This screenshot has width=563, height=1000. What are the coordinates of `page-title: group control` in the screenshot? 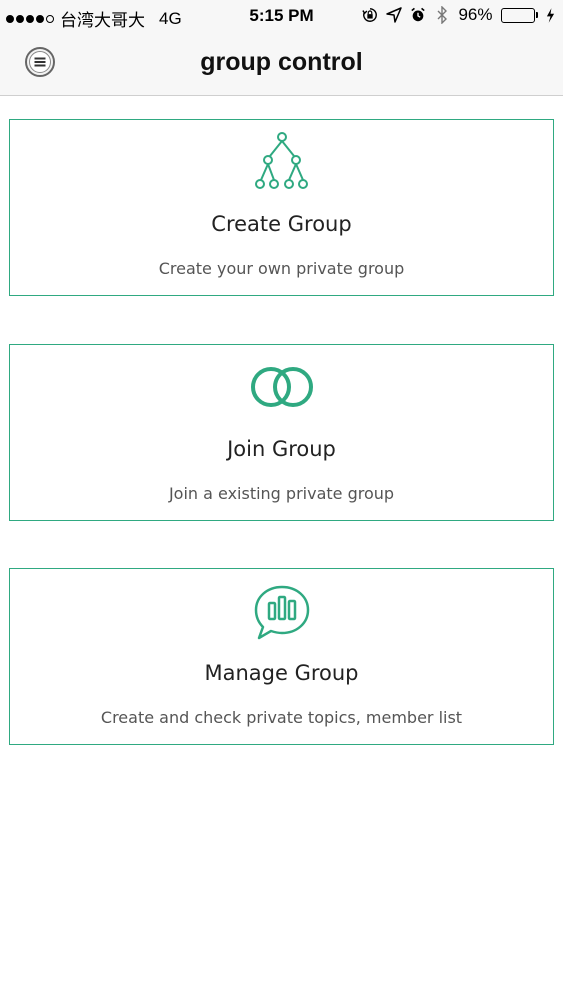 It's located at (281, 62).